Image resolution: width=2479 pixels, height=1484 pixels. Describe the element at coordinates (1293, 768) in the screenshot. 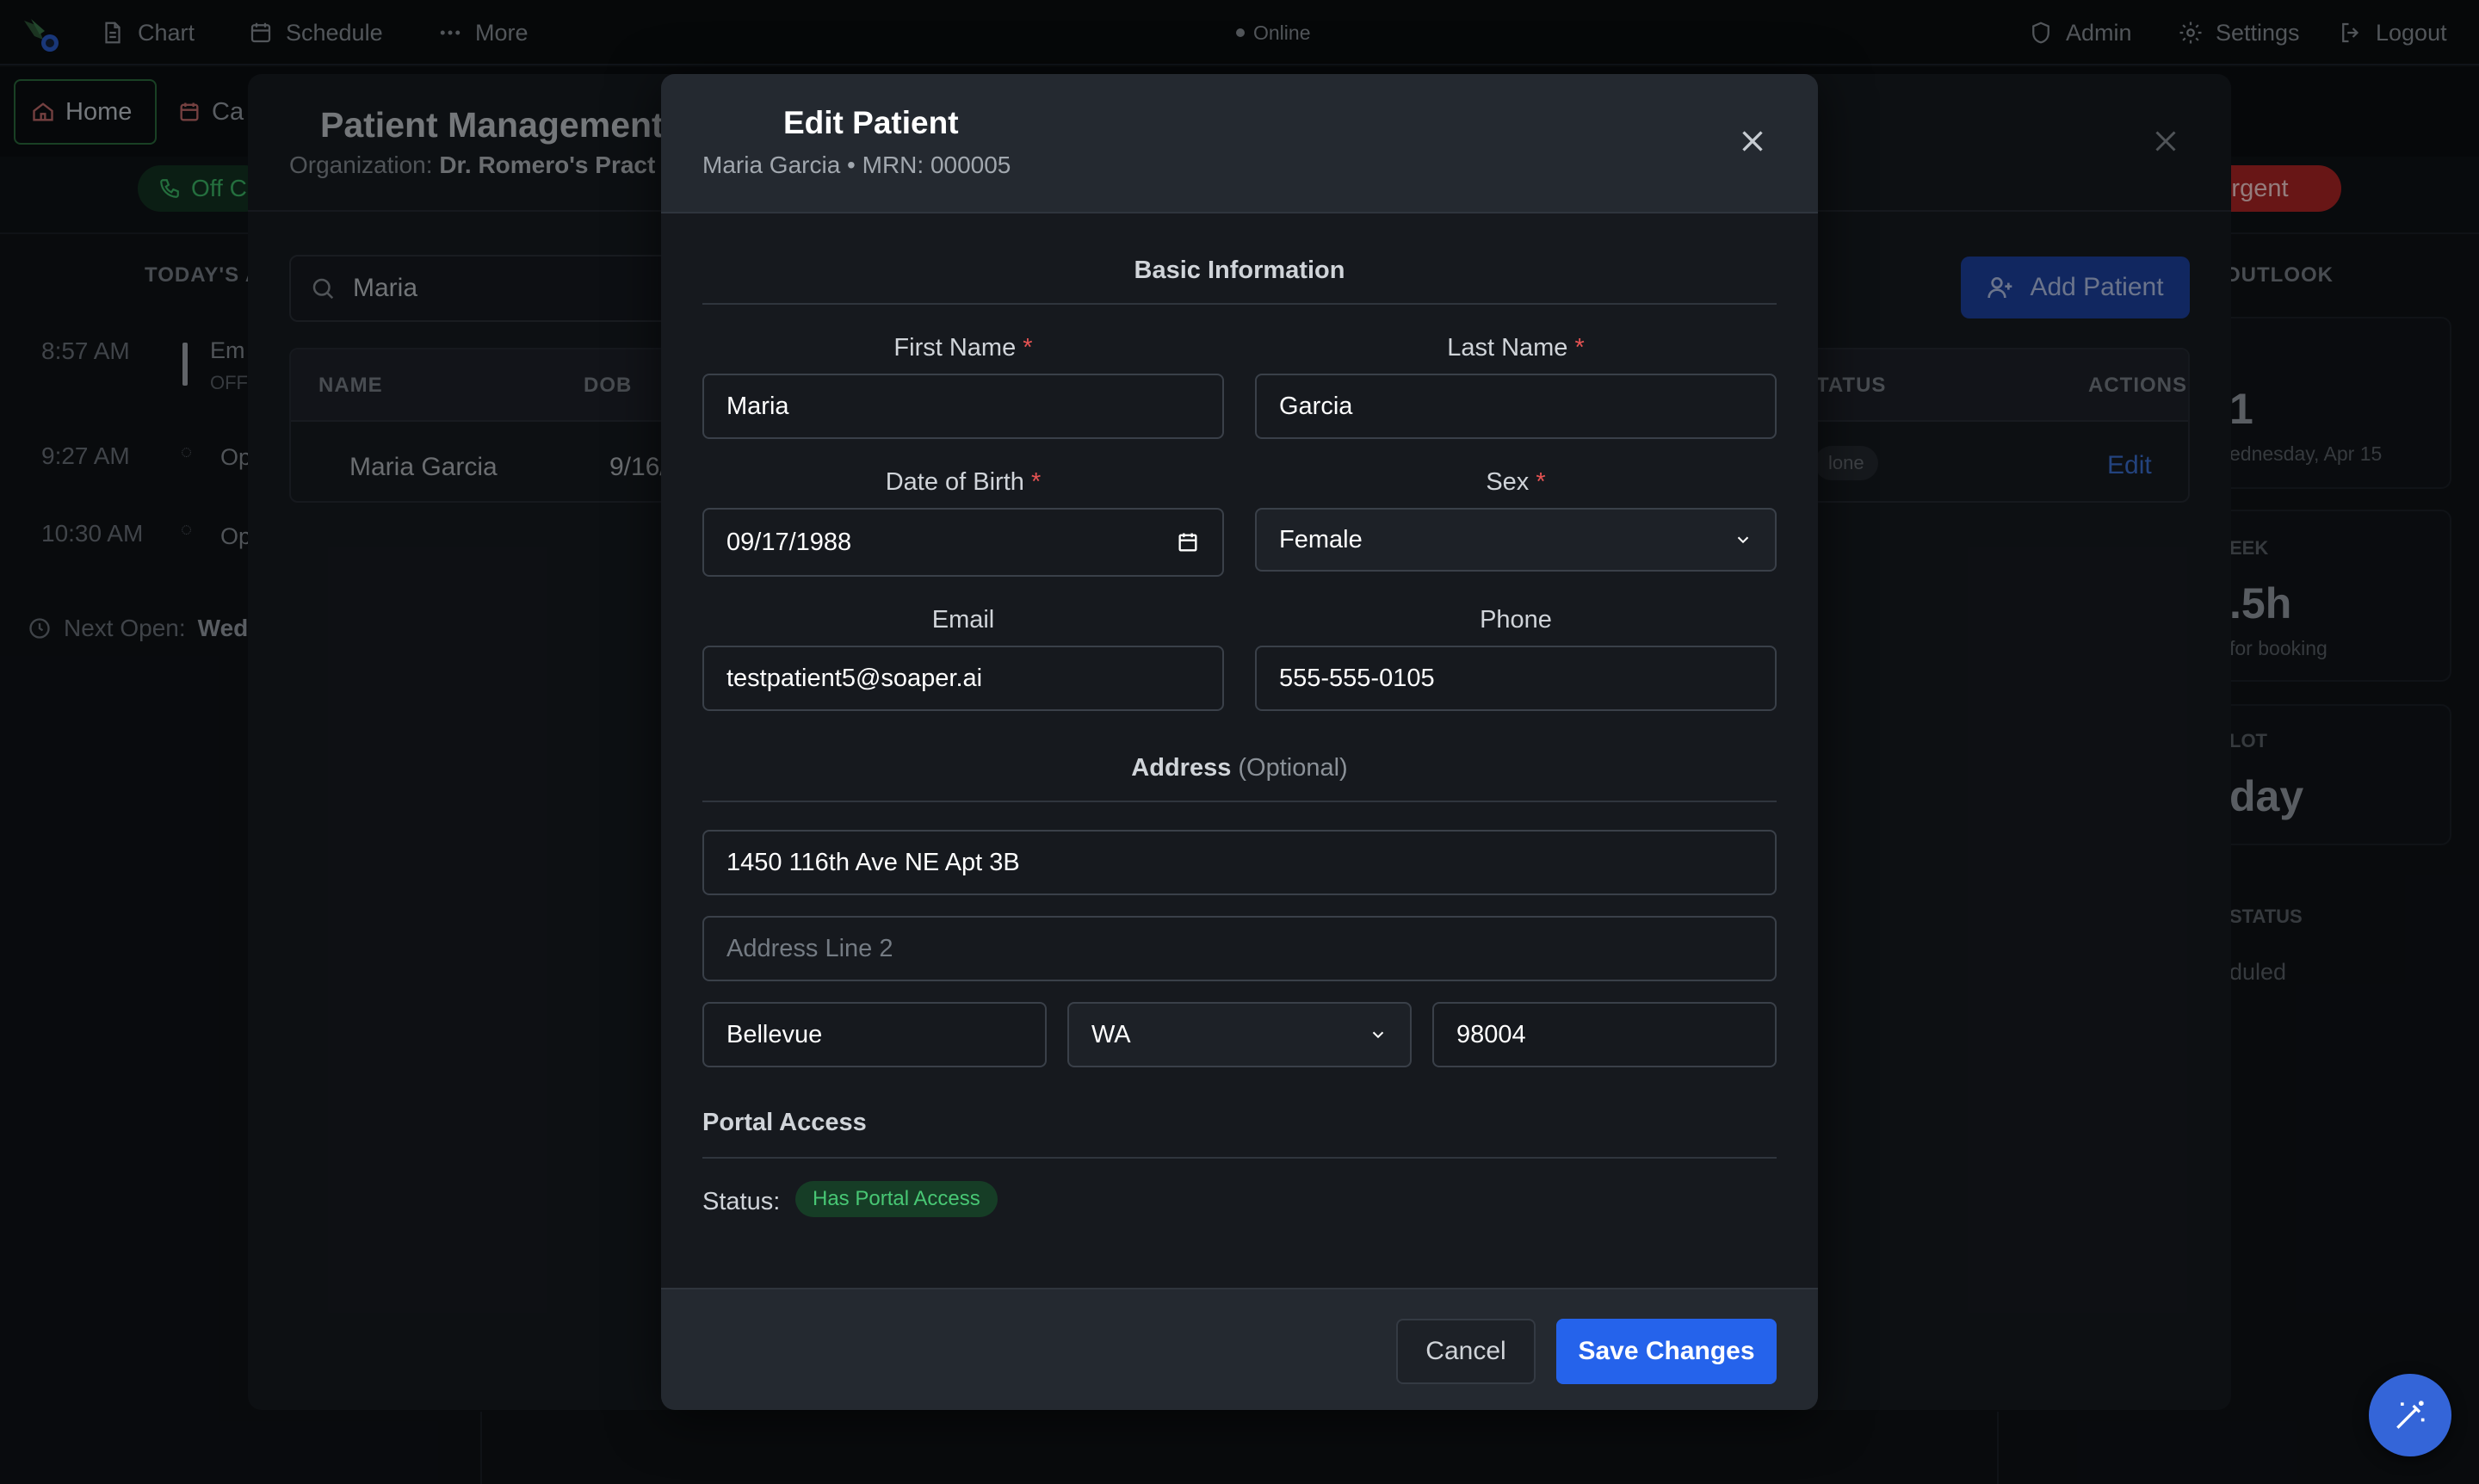

I see `address-optional: (Optional)` at that location.